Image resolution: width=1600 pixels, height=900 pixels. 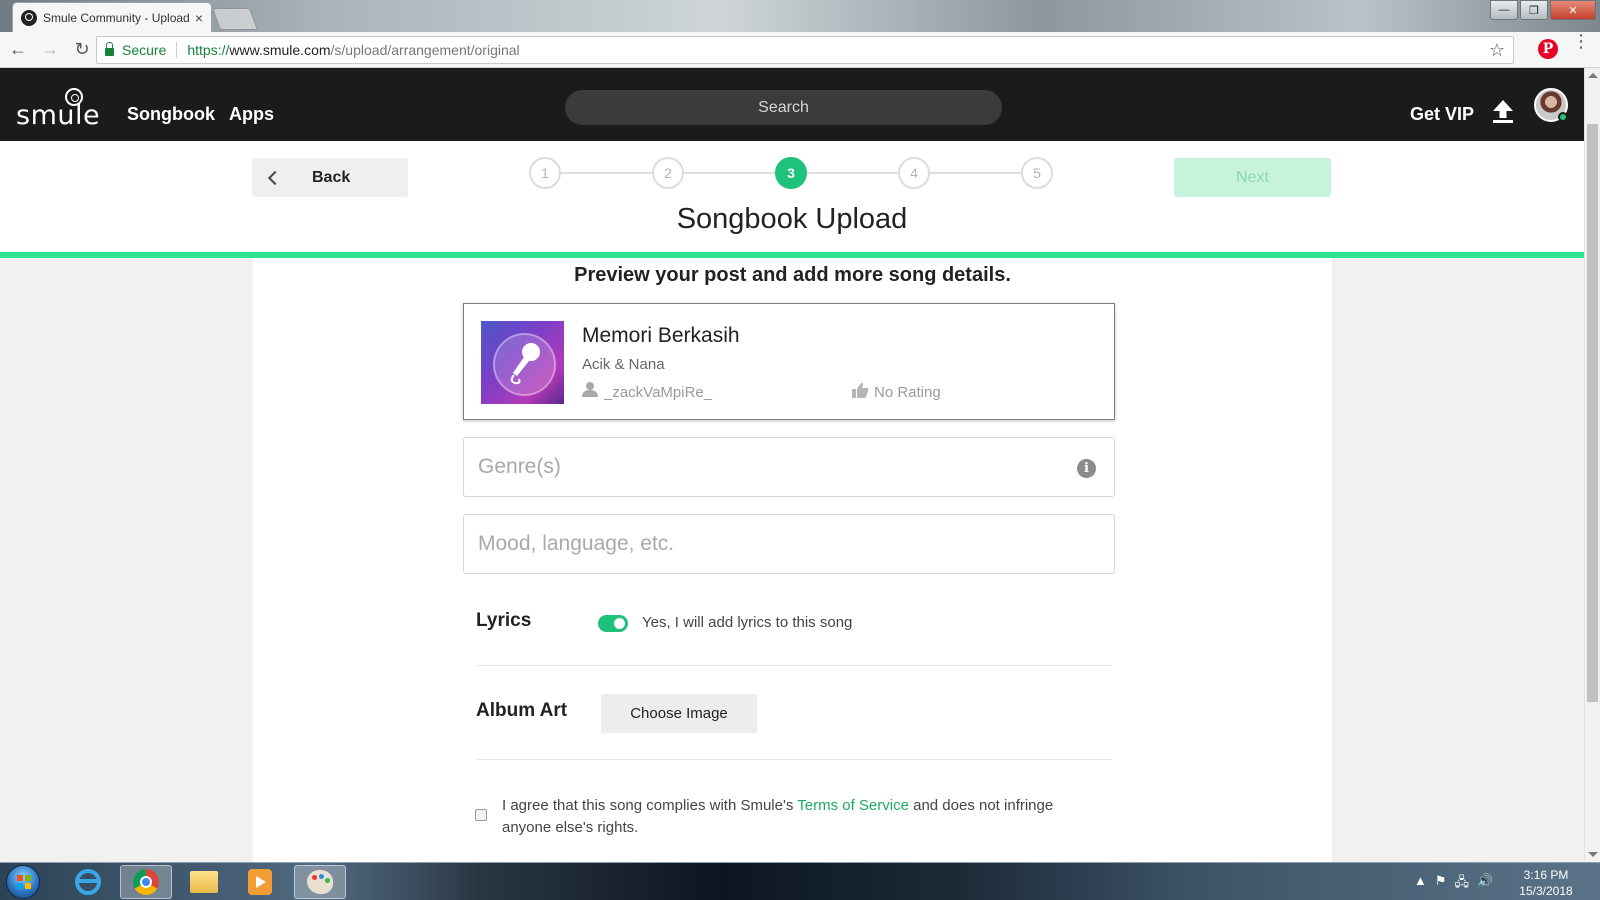 I want to click on song-artist: Acik & Nana, so click(x=623, y=364).